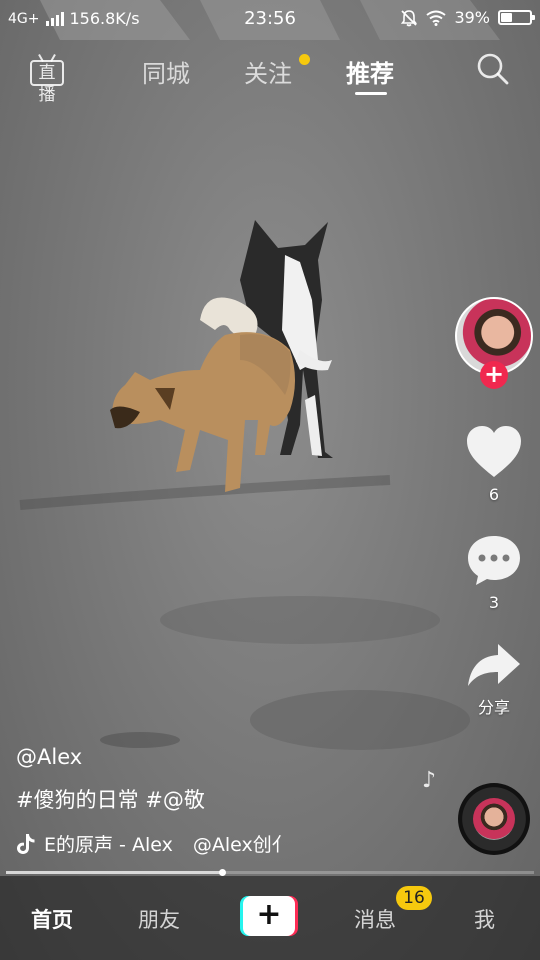  I want to click on video-progress-bar, so click(270, 872).